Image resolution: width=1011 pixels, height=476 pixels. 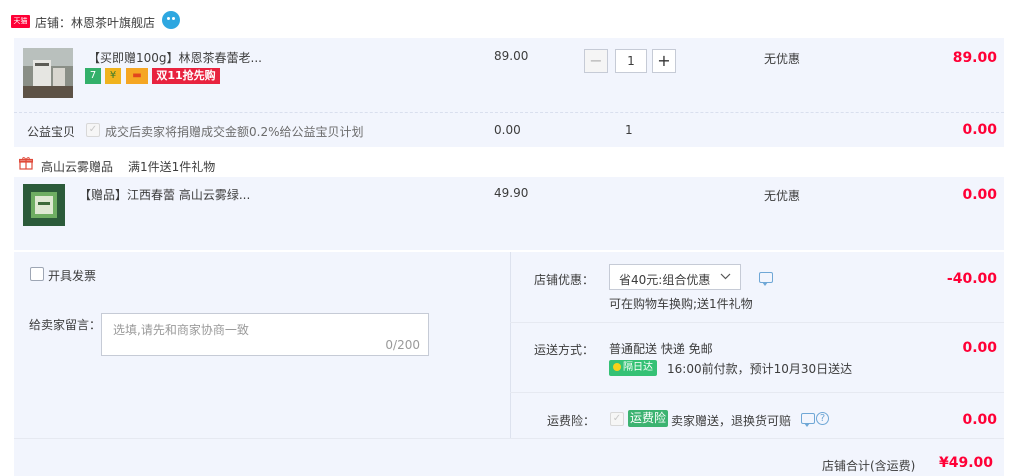 I want to click on next-day-badge: 隔日达, so click(x=633, y=368).